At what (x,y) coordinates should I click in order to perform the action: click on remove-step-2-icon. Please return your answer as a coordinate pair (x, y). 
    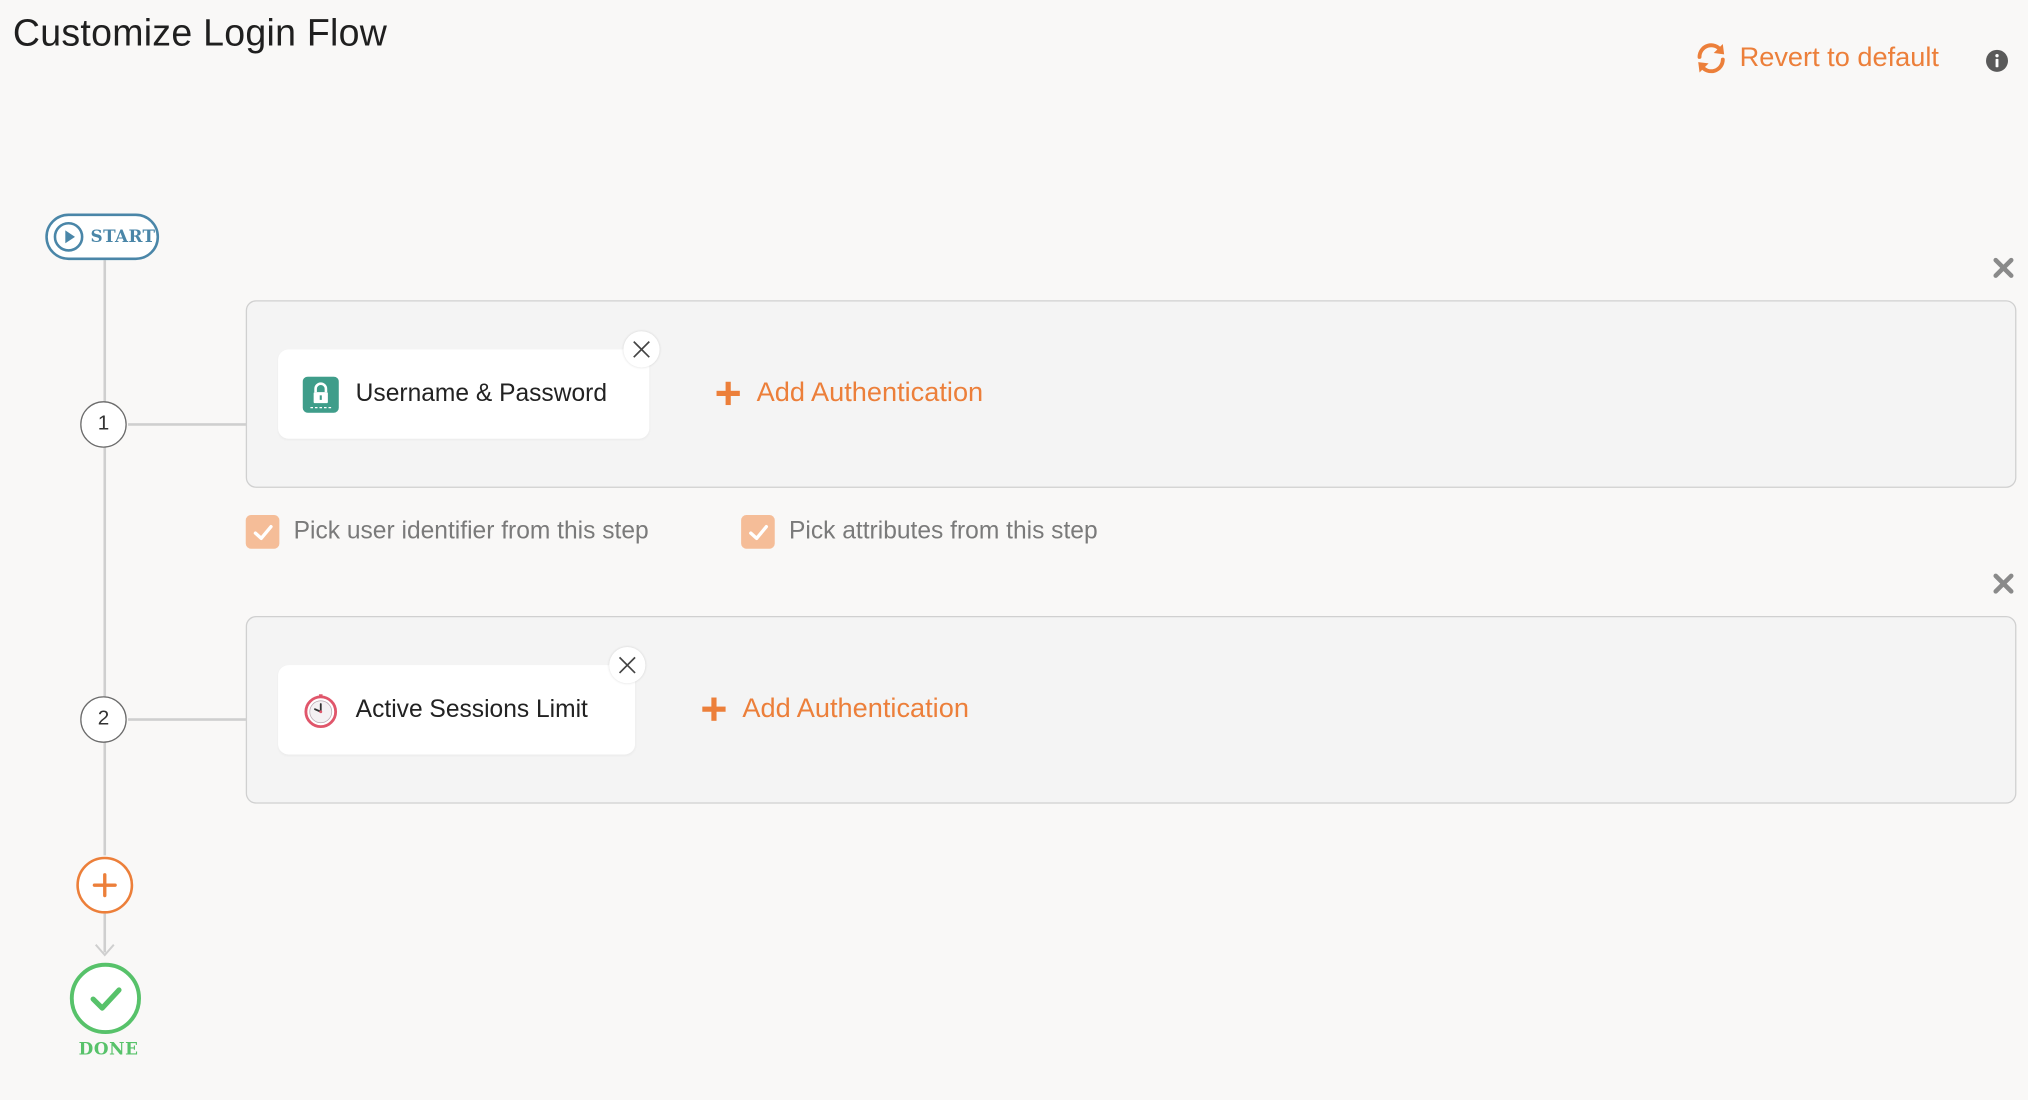
    Looking at the image, I should click on (2004, 584).